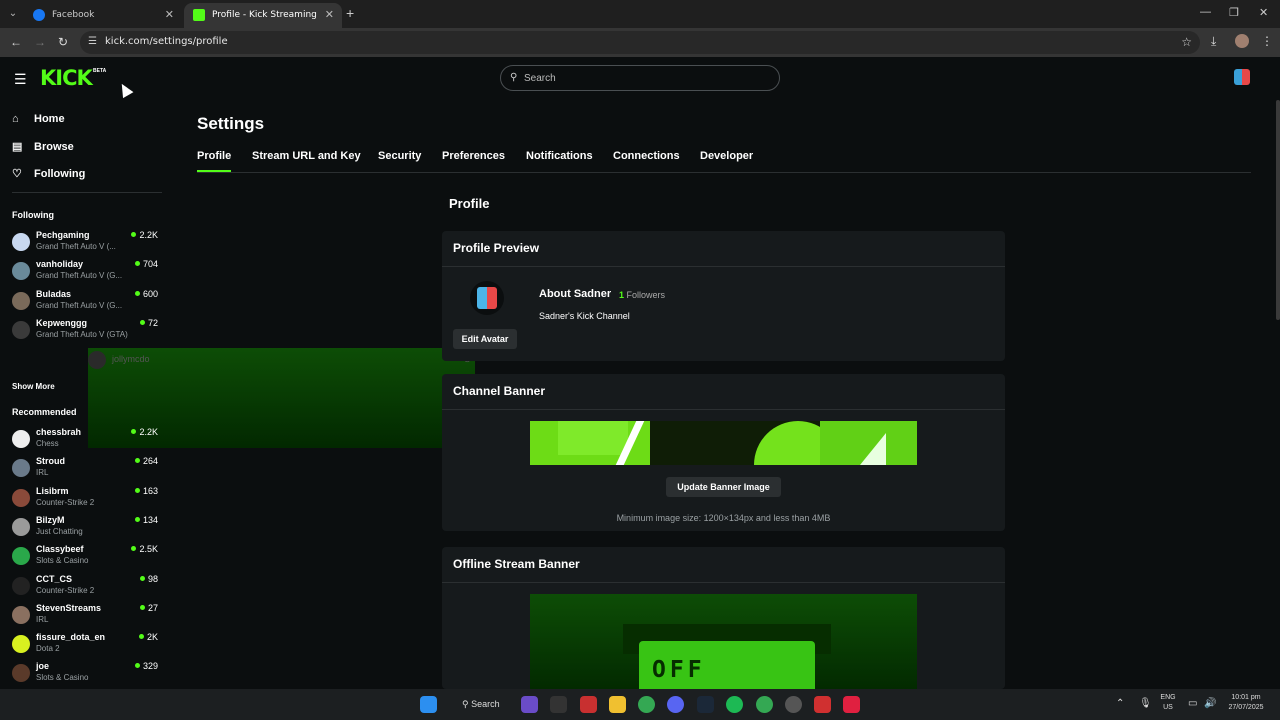 This screenshot has width=1280, height=720. Describe the element at coordinates (499, 391) in the screenshot. I see `channel-banner-heading: Channel Banner` at that location.